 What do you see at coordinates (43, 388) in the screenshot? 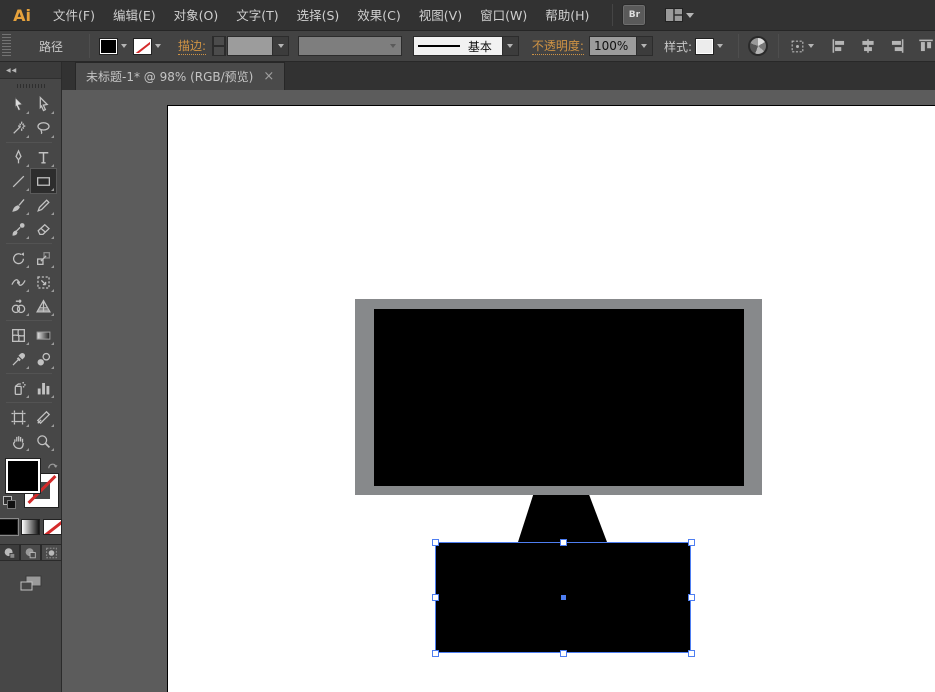
I see `column-graph-tool` at bounding box center [43, 388].